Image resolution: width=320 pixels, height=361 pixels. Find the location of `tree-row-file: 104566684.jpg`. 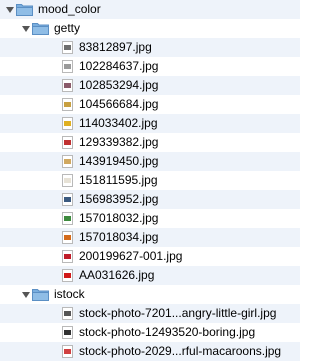

tree-row-file: 104566684.jpg is located at coordinates (150, 104).